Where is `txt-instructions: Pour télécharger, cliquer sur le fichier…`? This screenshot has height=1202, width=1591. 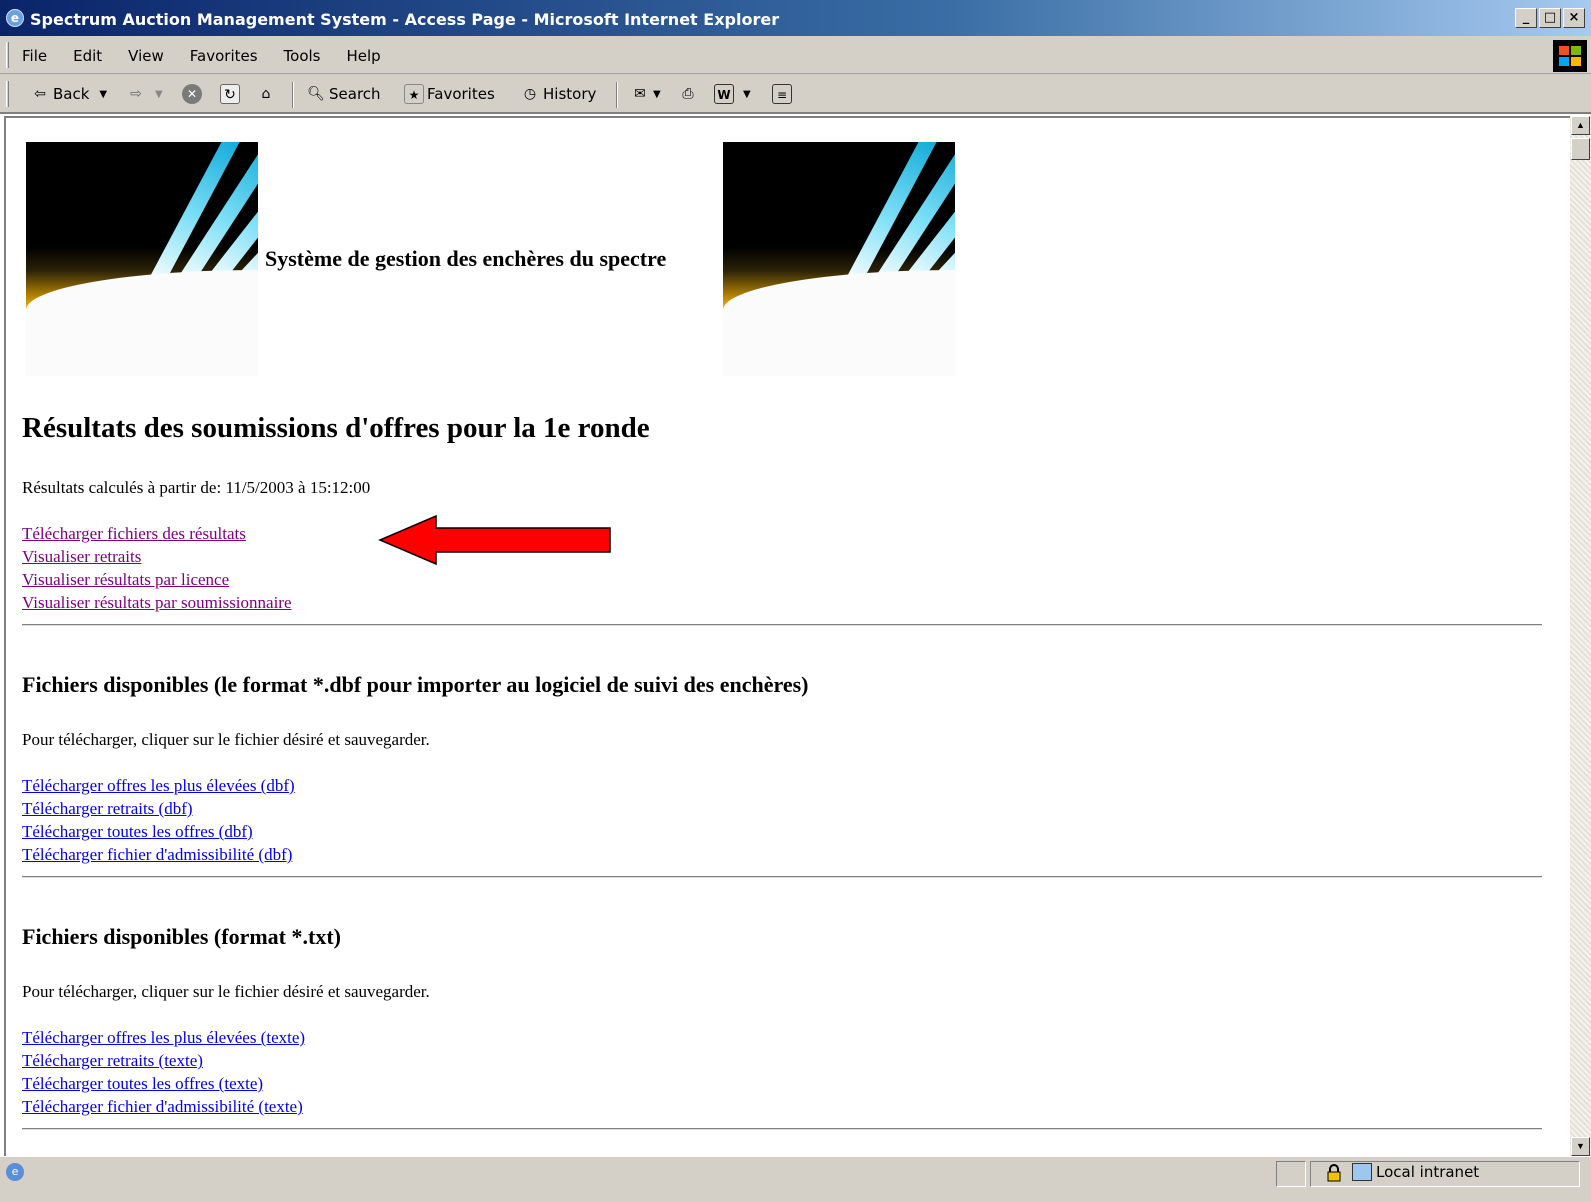 txt-instructions: Pour télécharger, cliquer sur le fichier… is located at coordinates (226, 991).